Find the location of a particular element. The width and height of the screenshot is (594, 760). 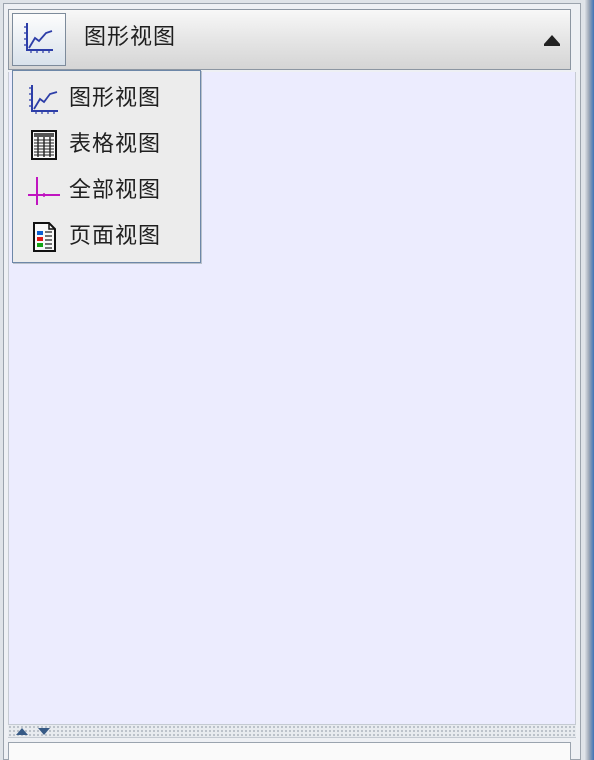

menu-item-label: 表格视图 is located at coordinates (115, 144).